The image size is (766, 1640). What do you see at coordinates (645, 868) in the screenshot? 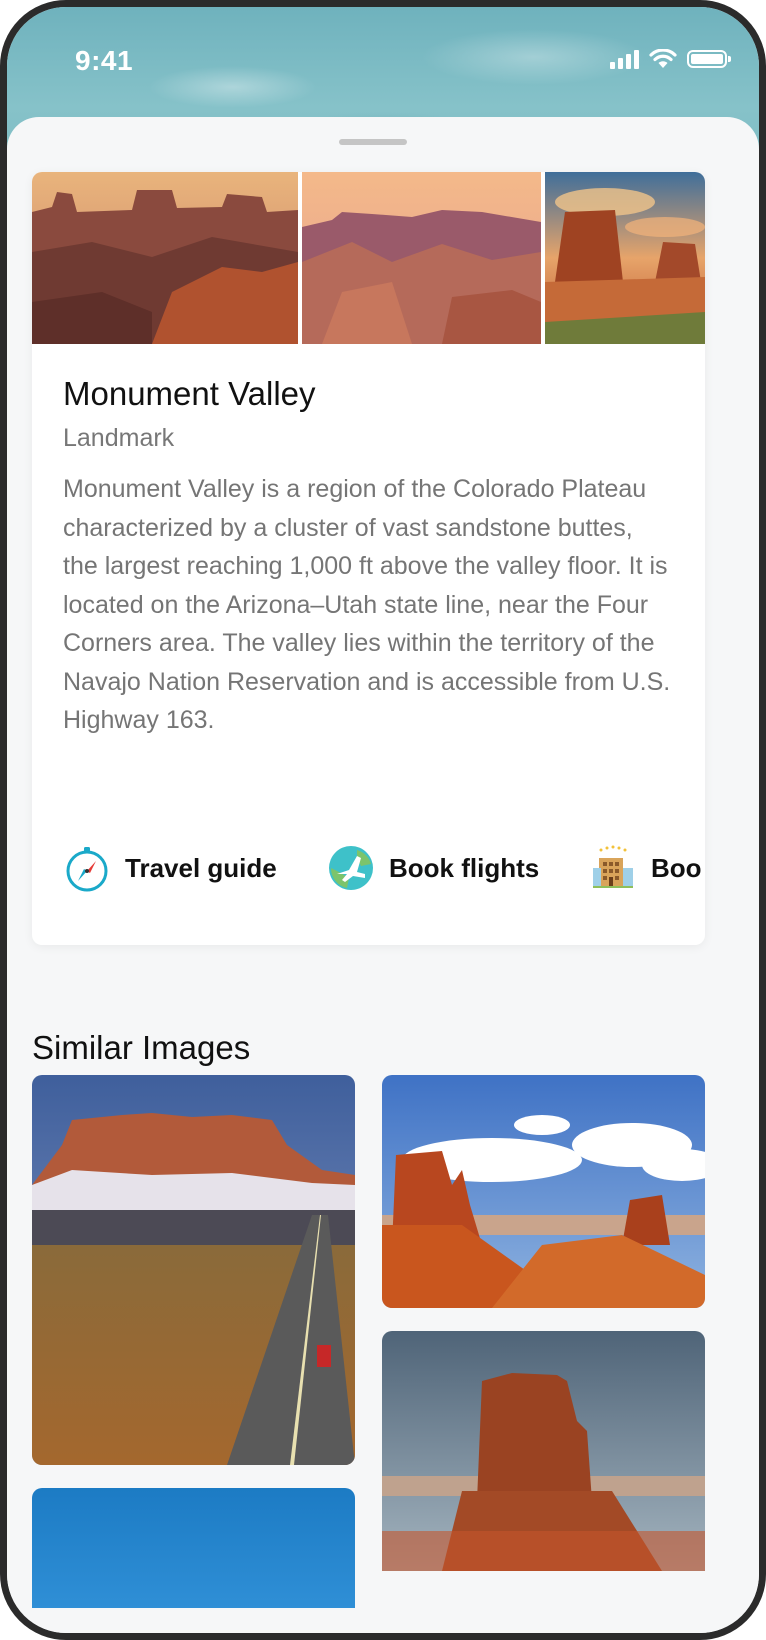
I see `book-hotels-action: Boo` at bounding box center [645, 868].